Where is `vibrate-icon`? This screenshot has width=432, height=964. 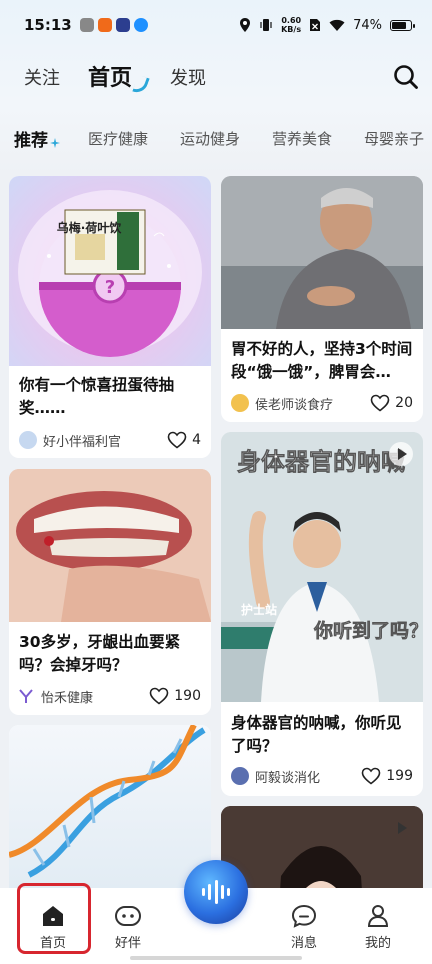
vibrate-icon is located at coordinates (266, 25).